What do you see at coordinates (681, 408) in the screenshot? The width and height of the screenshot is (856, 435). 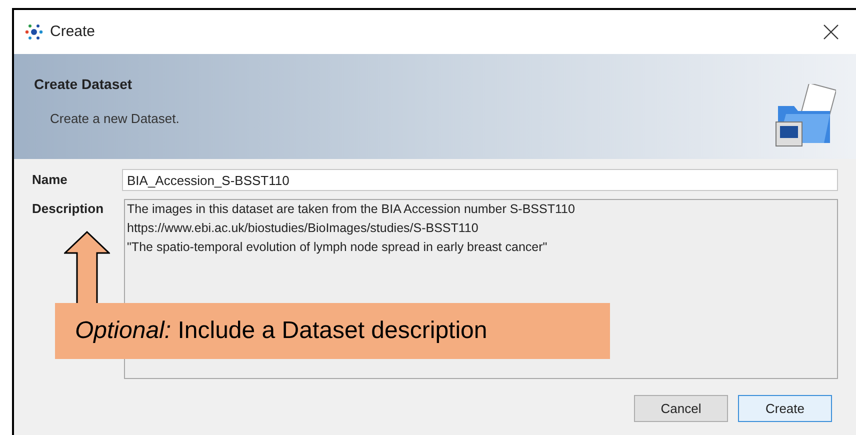 I see `cancel-button: Cancel` at bounding box center [681, 408].